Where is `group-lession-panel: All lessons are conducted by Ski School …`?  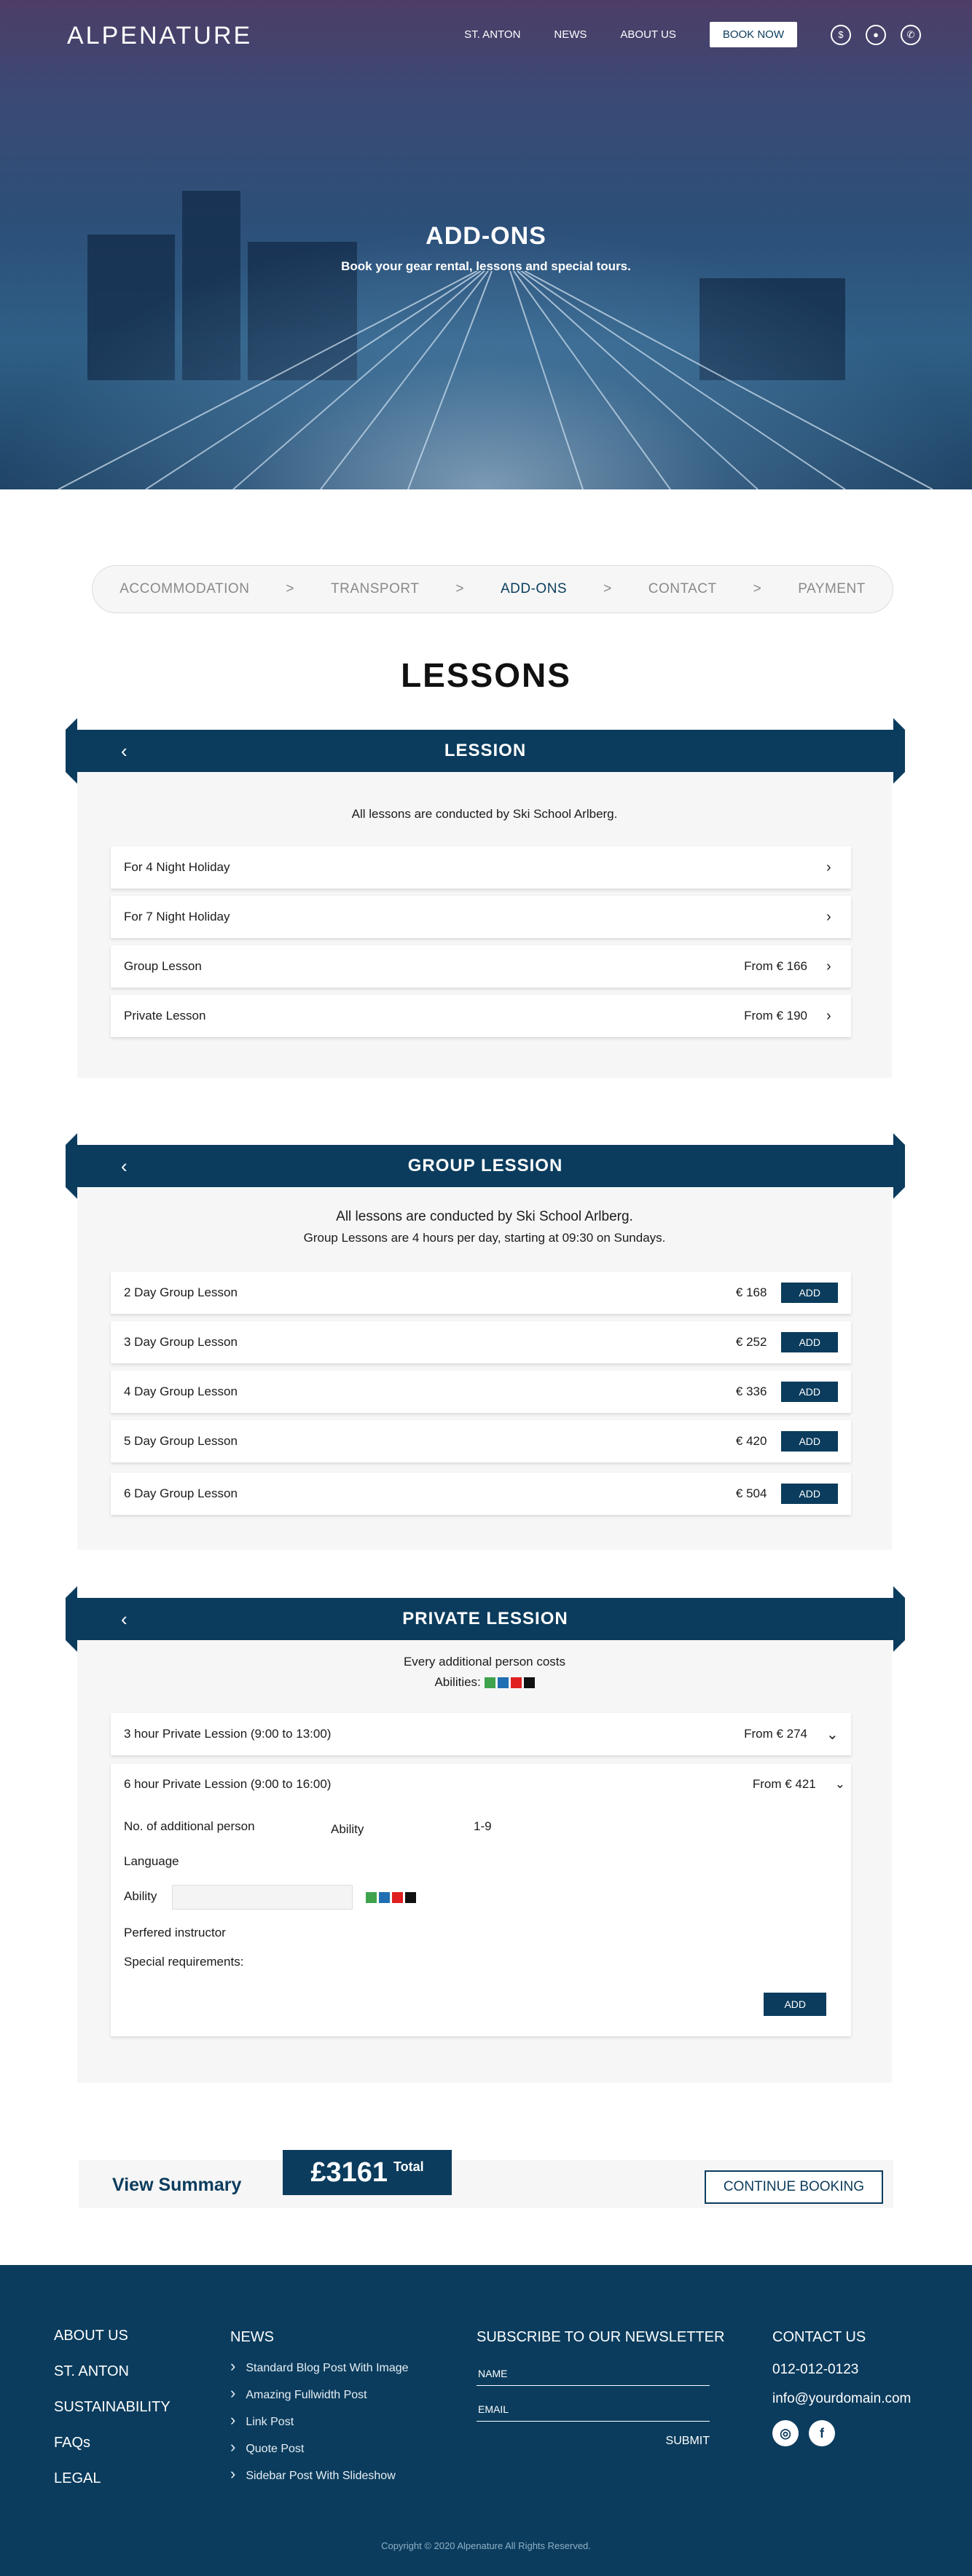 group-lession-panel: All lessons are conducted by Ski School … is located at coordinates (484, 1356).